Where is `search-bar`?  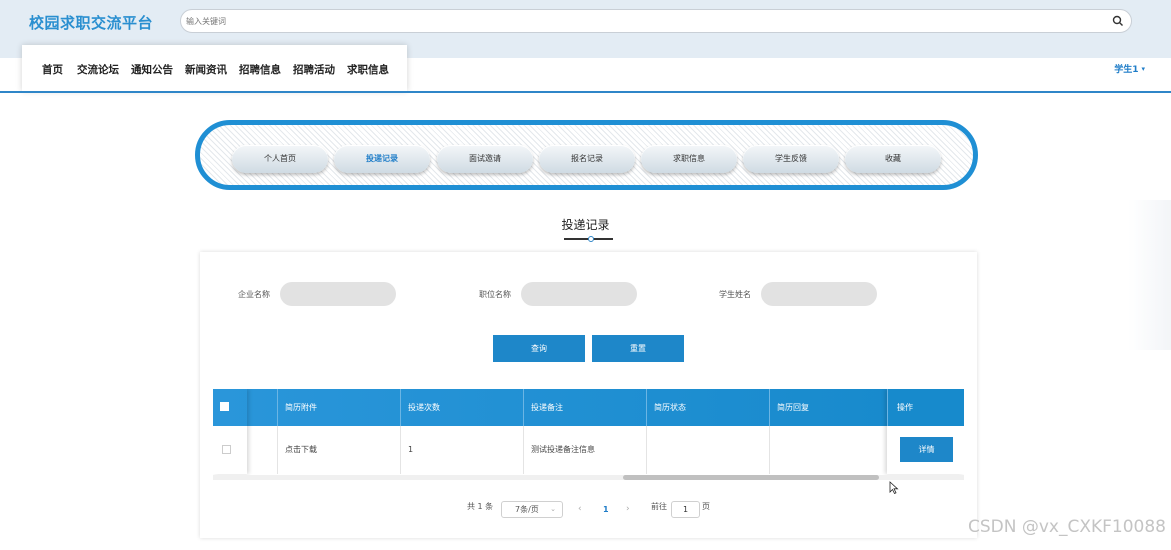 search-bar is located at coordinates (656, 21).